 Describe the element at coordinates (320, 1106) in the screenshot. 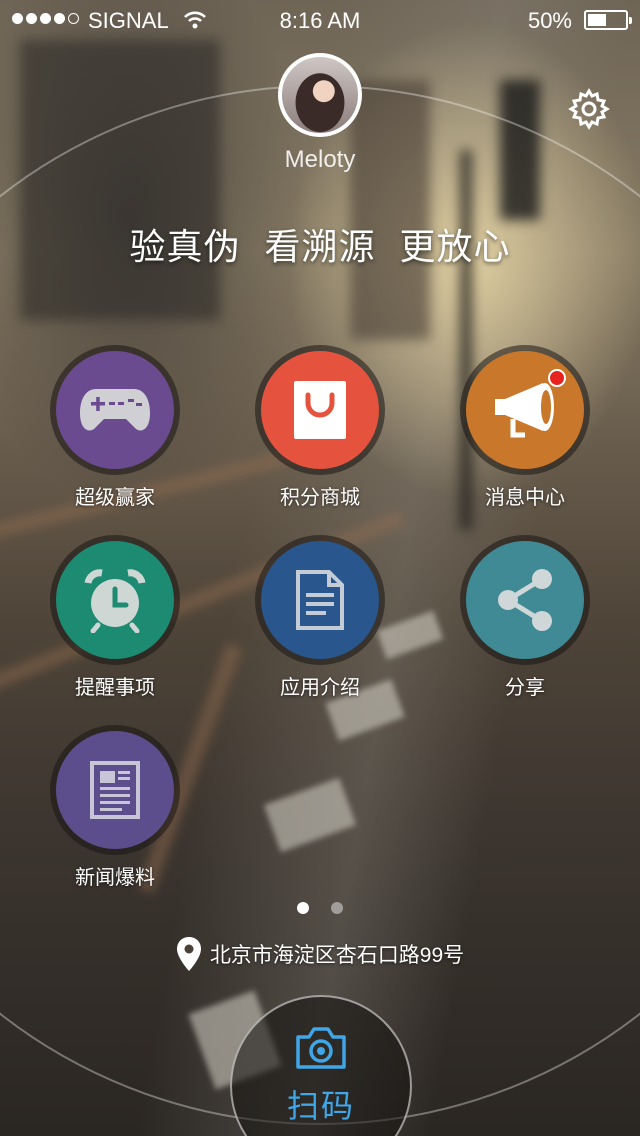

I see `scan-label: 扫码` at that location.